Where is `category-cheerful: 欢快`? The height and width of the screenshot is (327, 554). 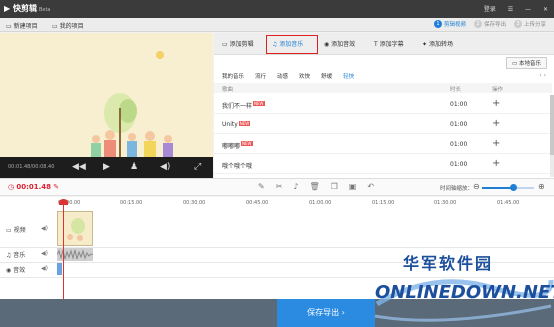
category-cheerful: 欢快 is located at coordinates (304, 76).